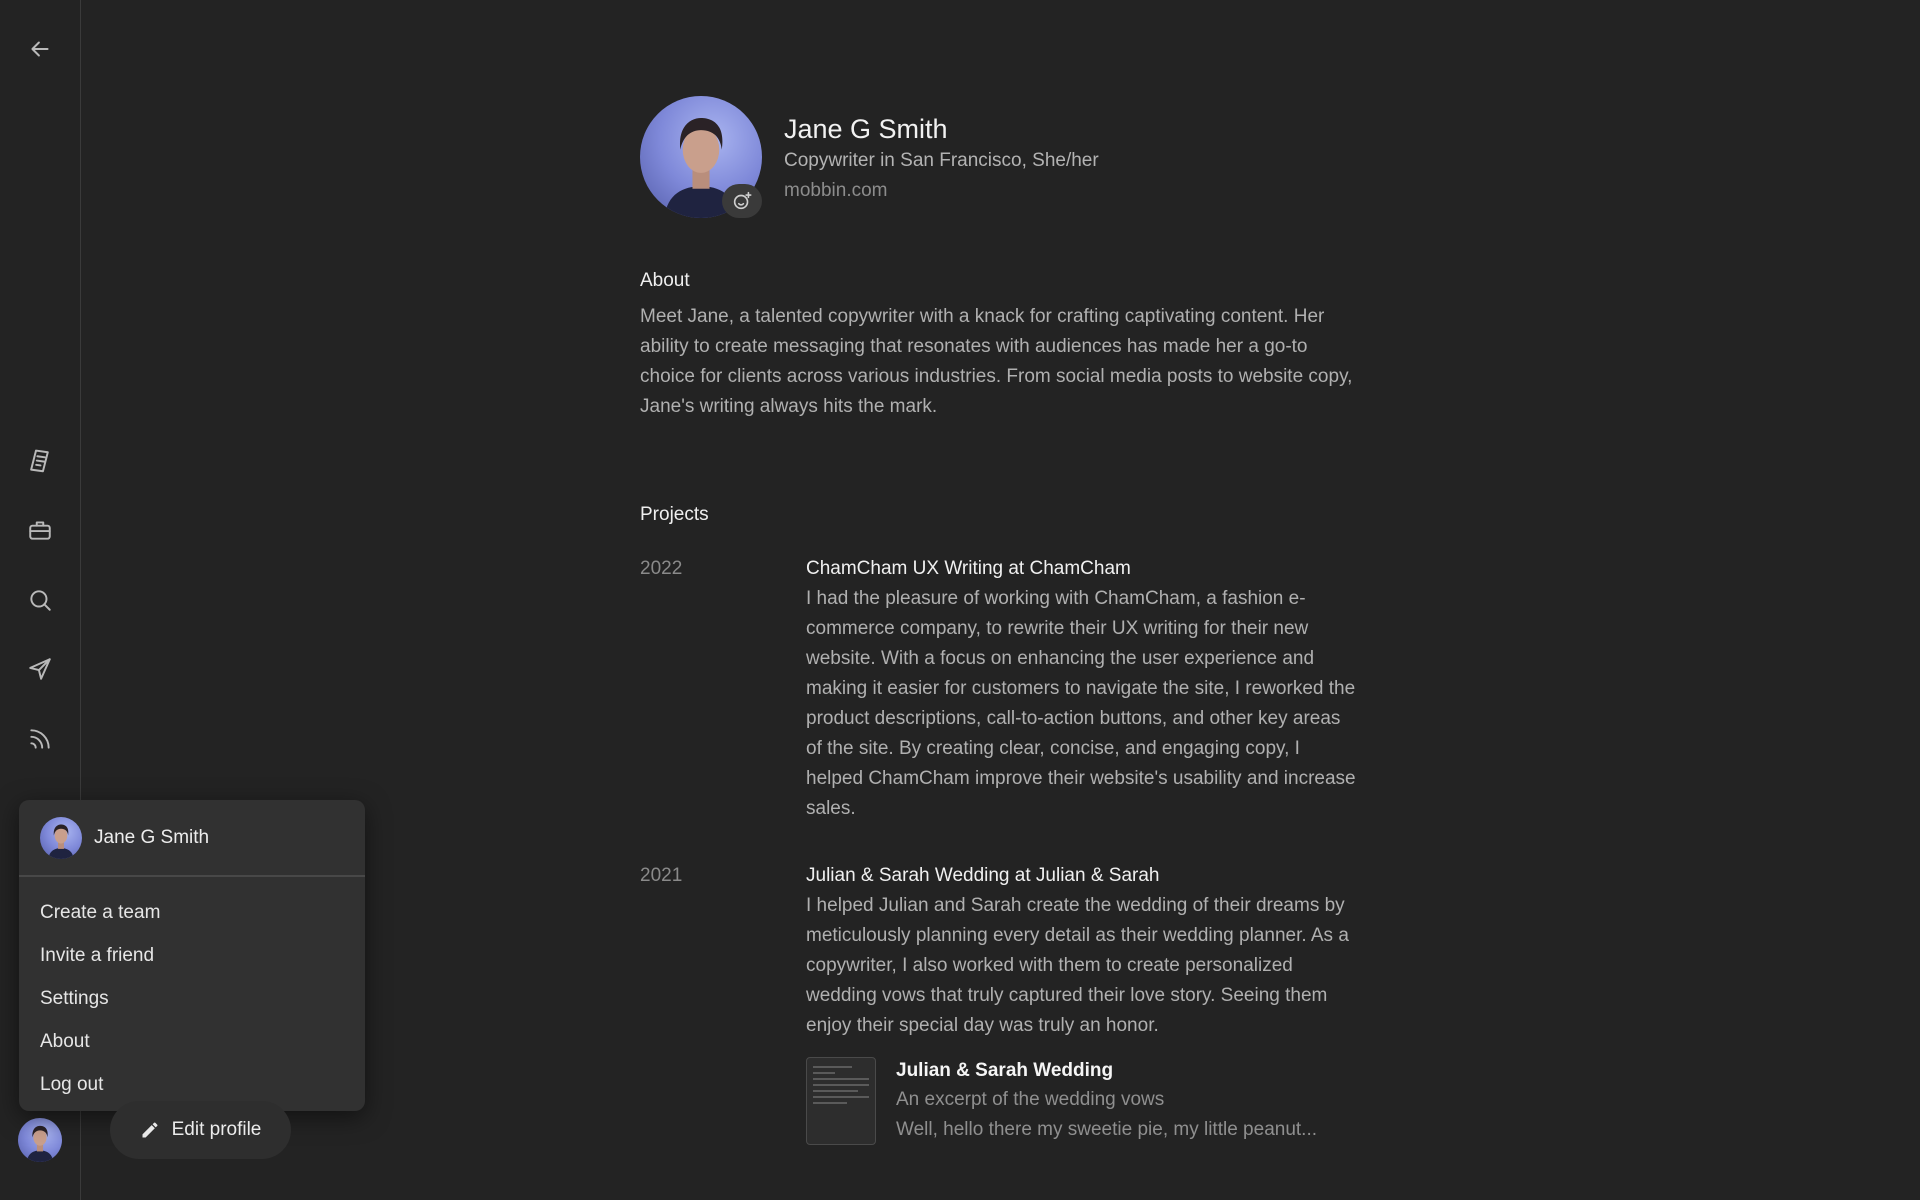 The width and height of the screenshot is (1920, 1200). What do you see at coordinates (192, 1084) in the screenshot?
I see `menu-item-log-out: Log out` at bounding box center [192, 1084].